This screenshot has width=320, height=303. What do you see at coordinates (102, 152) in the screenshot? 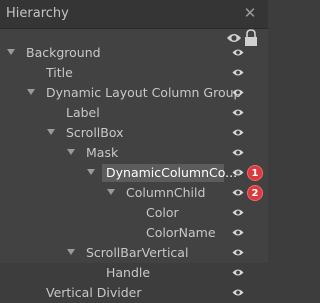
I see `tree-row-label: Mask` at bounding box center [102, 152].